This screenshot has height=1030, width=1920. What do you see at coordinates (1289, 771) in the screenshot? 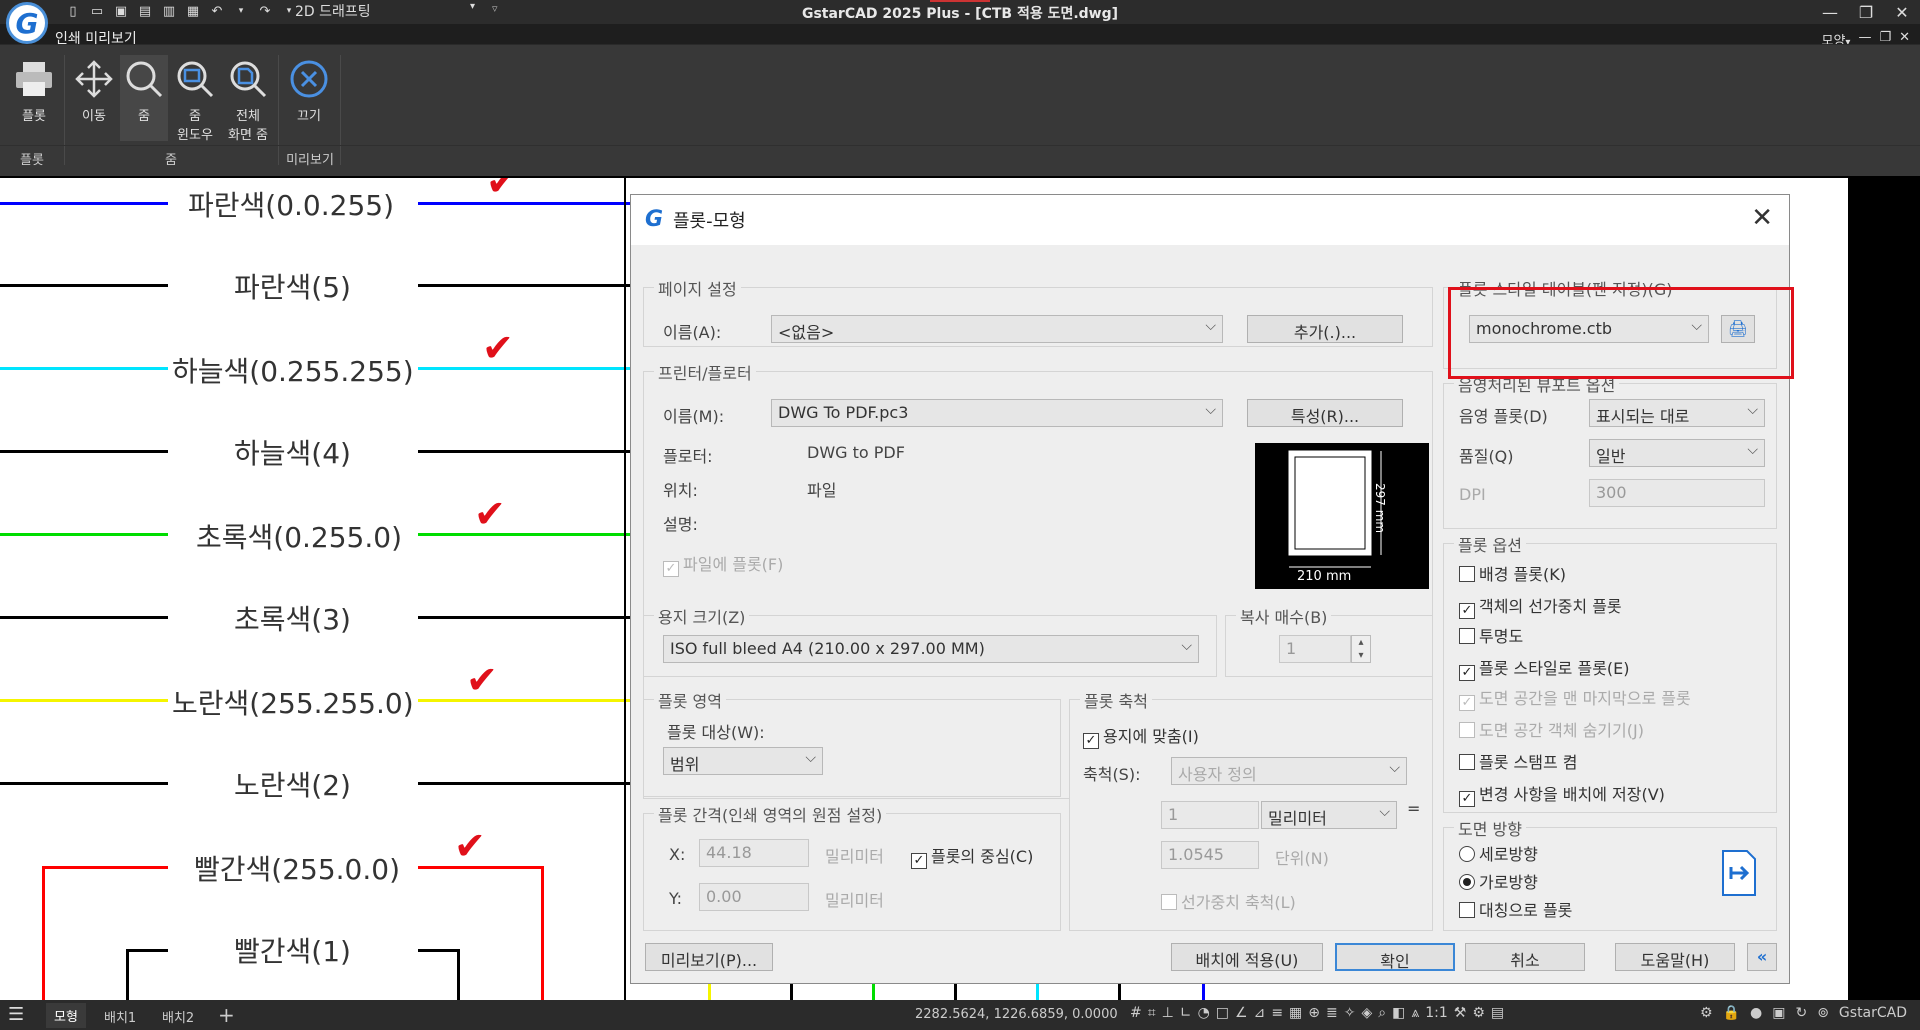
I see `scale-select: 사용자 정의 ⌵` at bounding box center [1289, 771].